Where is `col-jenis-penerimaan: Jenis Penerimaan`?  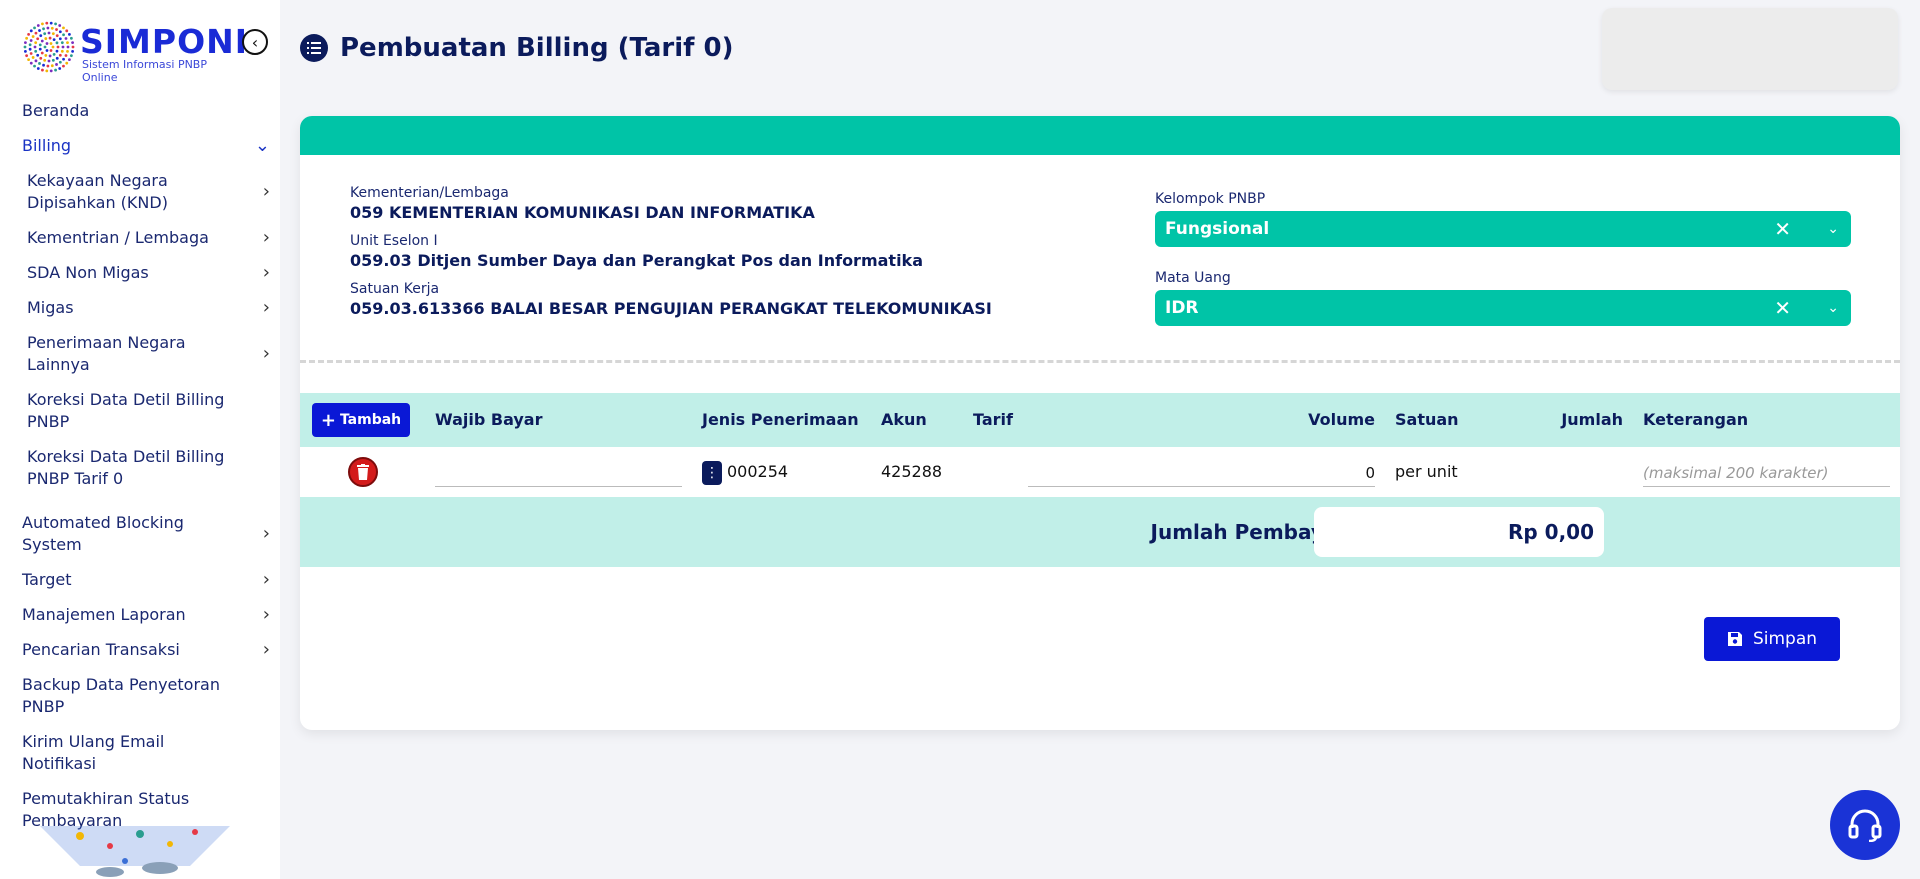 col-jenis-penerimaan: Jenis Penerimaan is located at coordinates (780, 419).